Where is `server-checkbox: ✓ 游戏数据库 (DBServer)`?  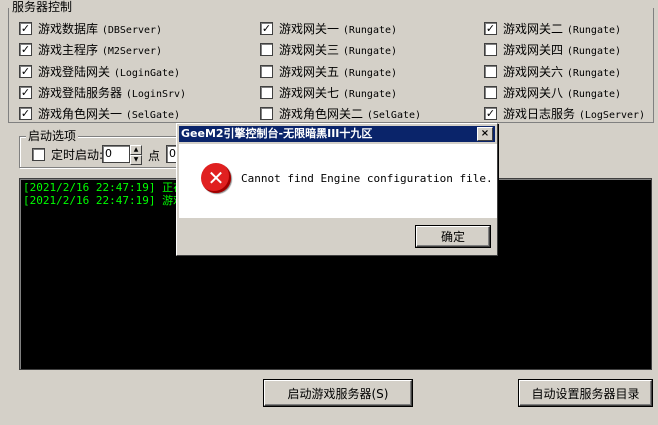 server-checkbox: ✓ 游戏数据库 (DBServer) is located at coordinates (90, 28).